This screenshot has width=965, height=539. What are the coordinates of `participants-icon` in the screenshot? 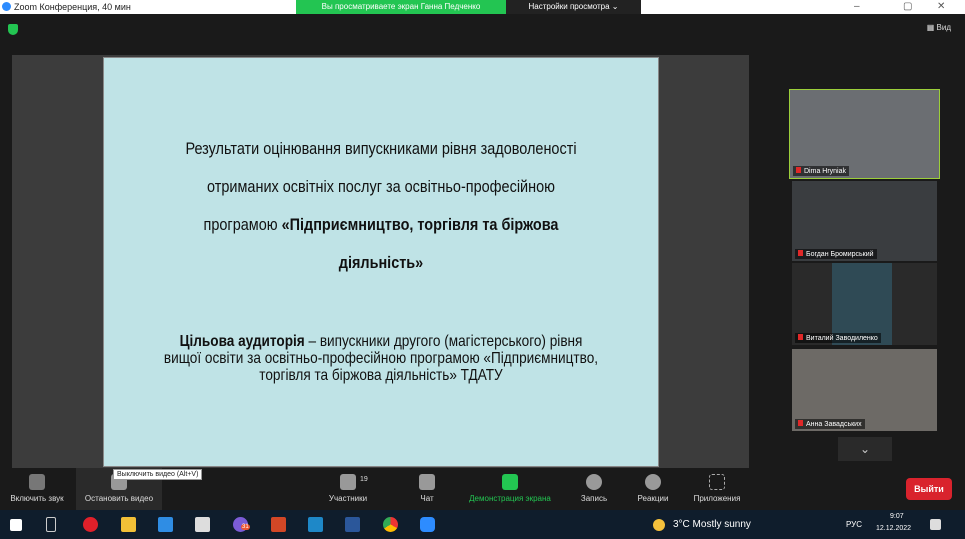 It's located at (348, 482).